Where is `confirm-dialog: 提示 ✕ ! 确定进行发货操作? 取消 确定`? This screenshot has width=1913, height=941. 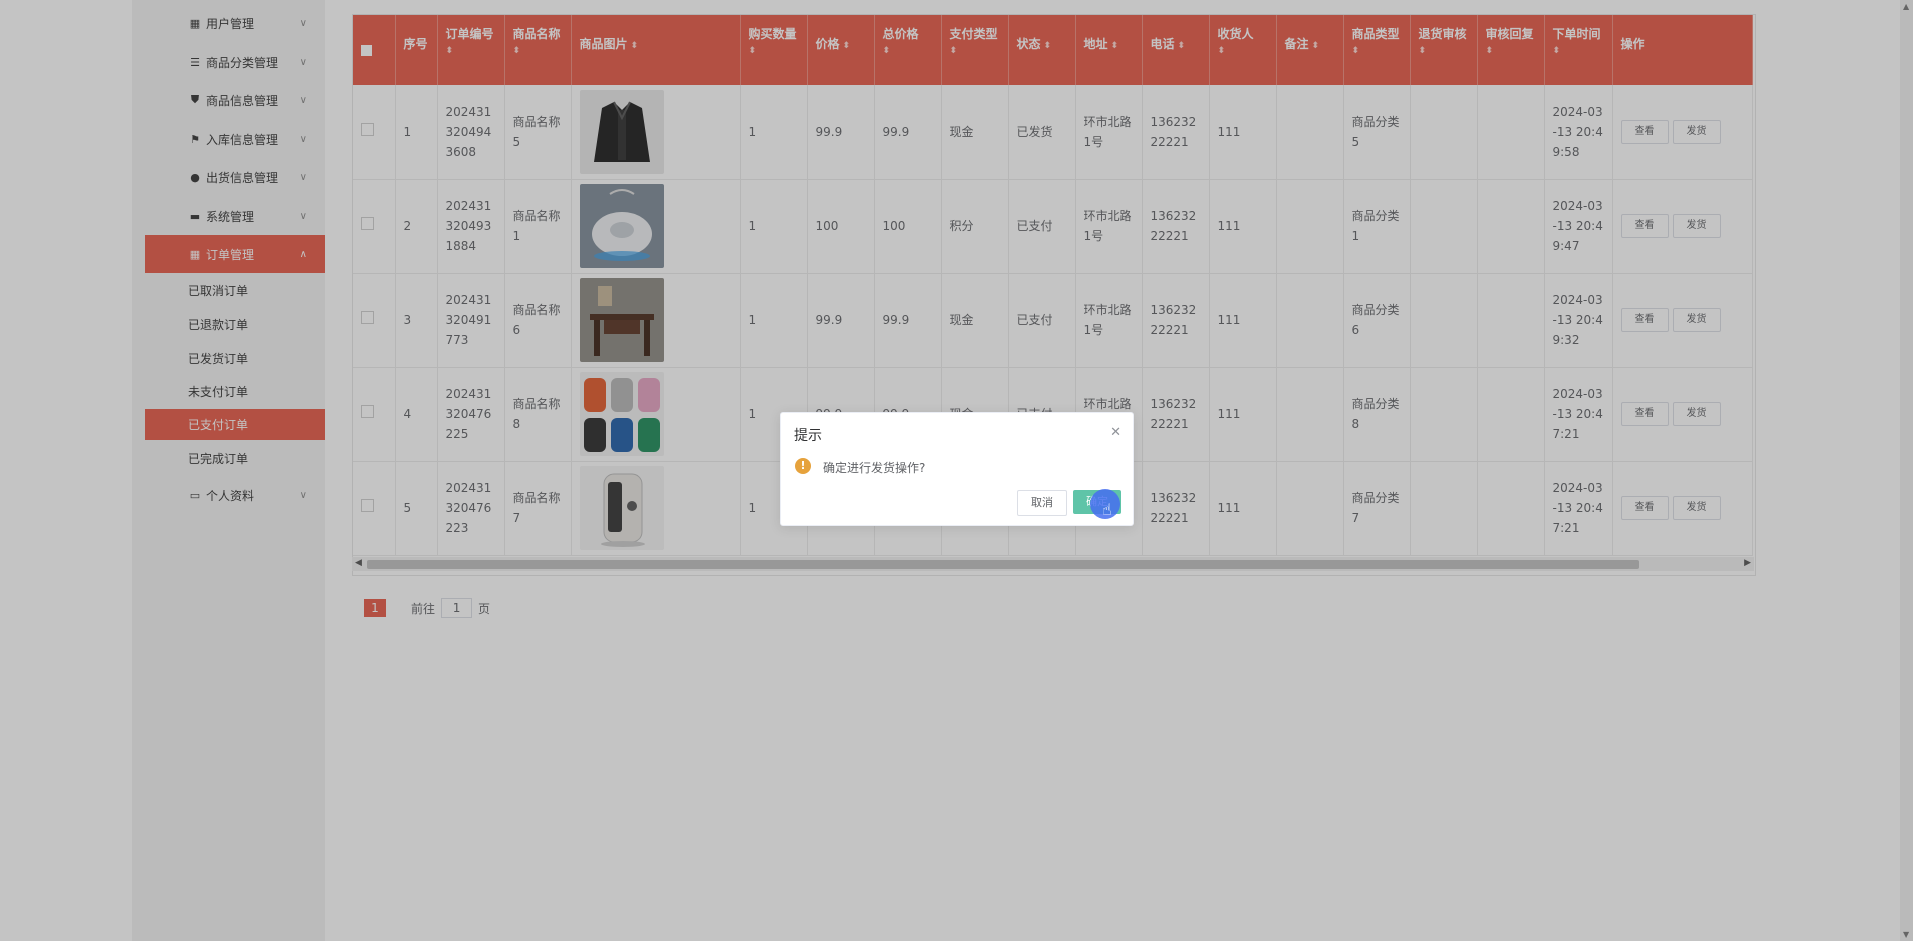
confirm-dialog: 提示 ✕ ! 确定进行发货操作? 取消 确定 is located at coordinates (957, 469).